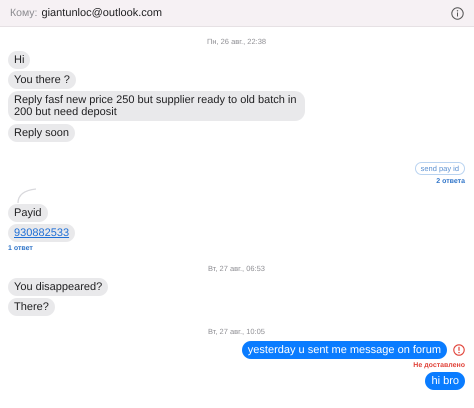 The image size is (474, 408). What do you see at coordinates (58, 287) in the screenshot?
I see `message-bubble: You disappeared?` at bounding box center [58, 287].